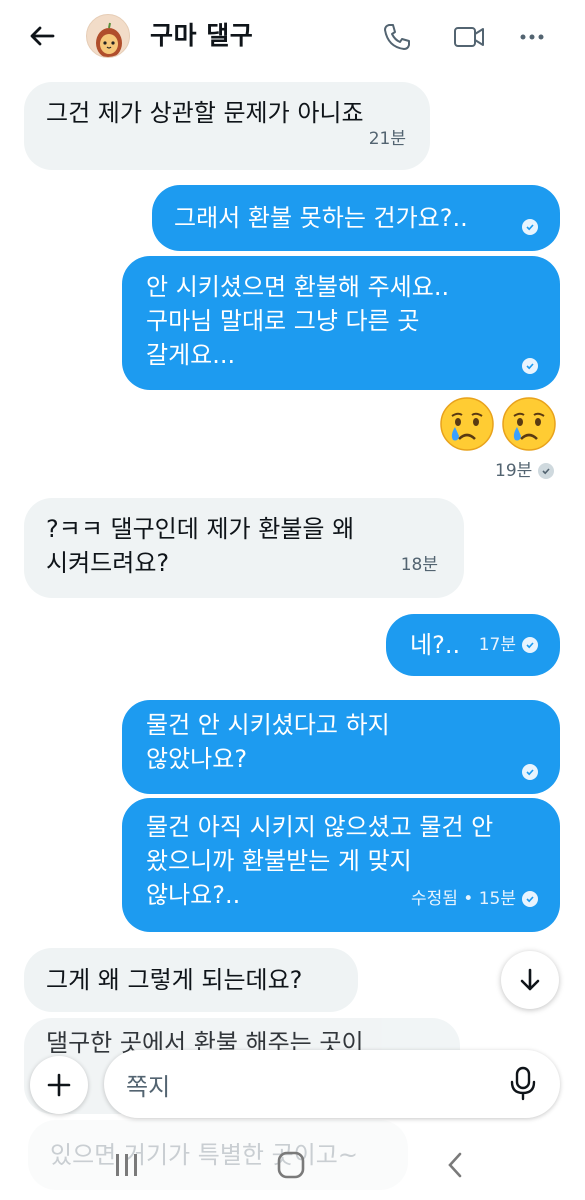 This screenshot has width=585, height=1200. Describe the element at coordinates (42, 36) in the screenshot. I see `back-arrow-icon` at that location.